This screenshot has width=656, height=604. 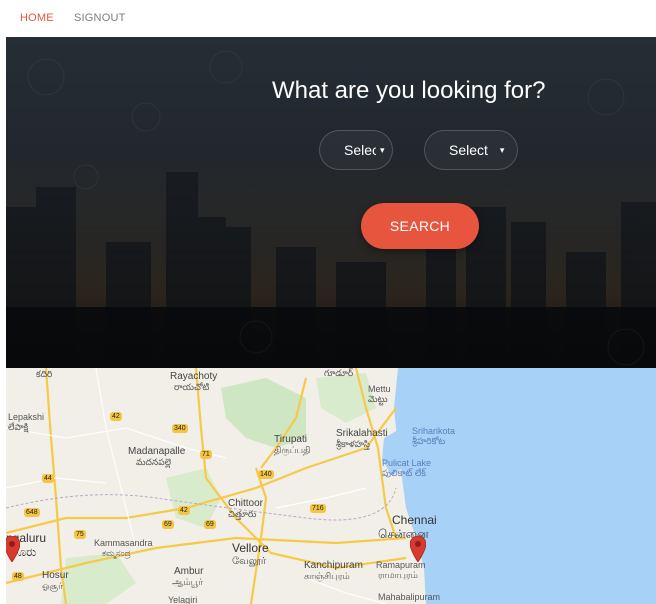 What do you see at coordinates (434, 431) in the screenshot?
I see `map-label: Sriharikota` at bounding box center [434, 431].